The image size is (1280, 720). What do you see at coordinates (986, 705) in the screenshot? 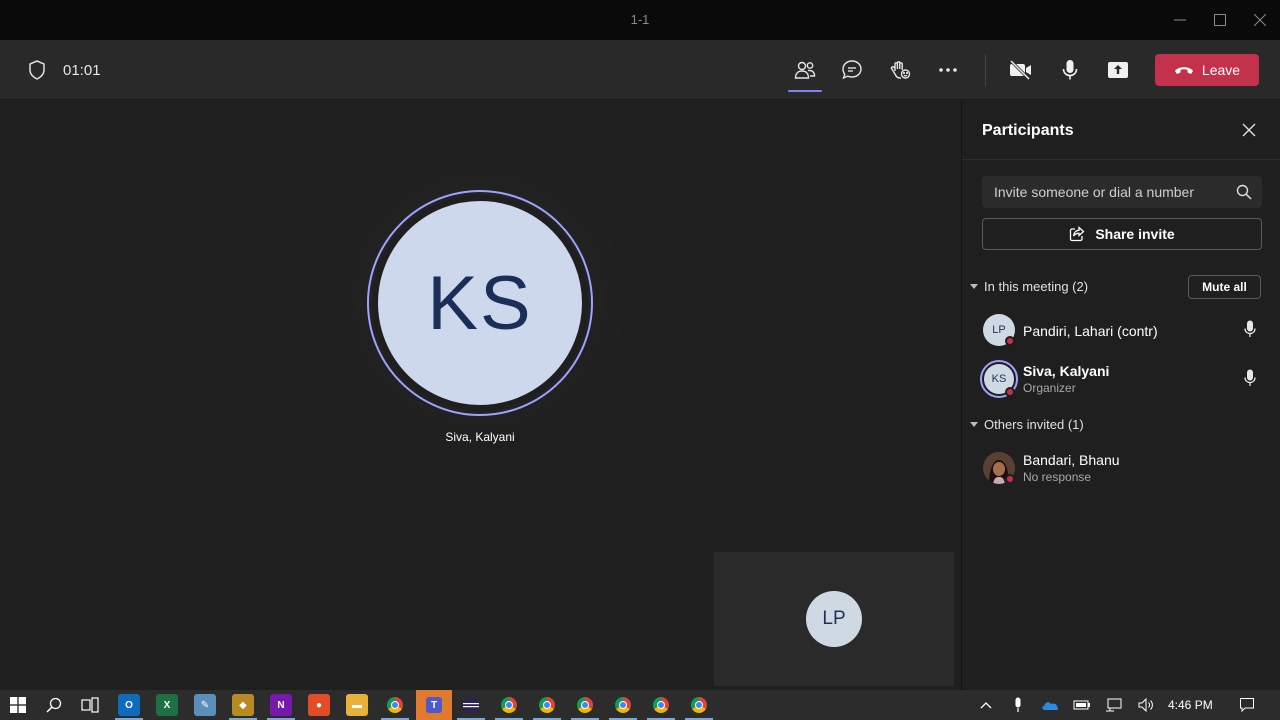
I see `show-hidden-icons-chevron-icon` at bounding box center [986, 705].